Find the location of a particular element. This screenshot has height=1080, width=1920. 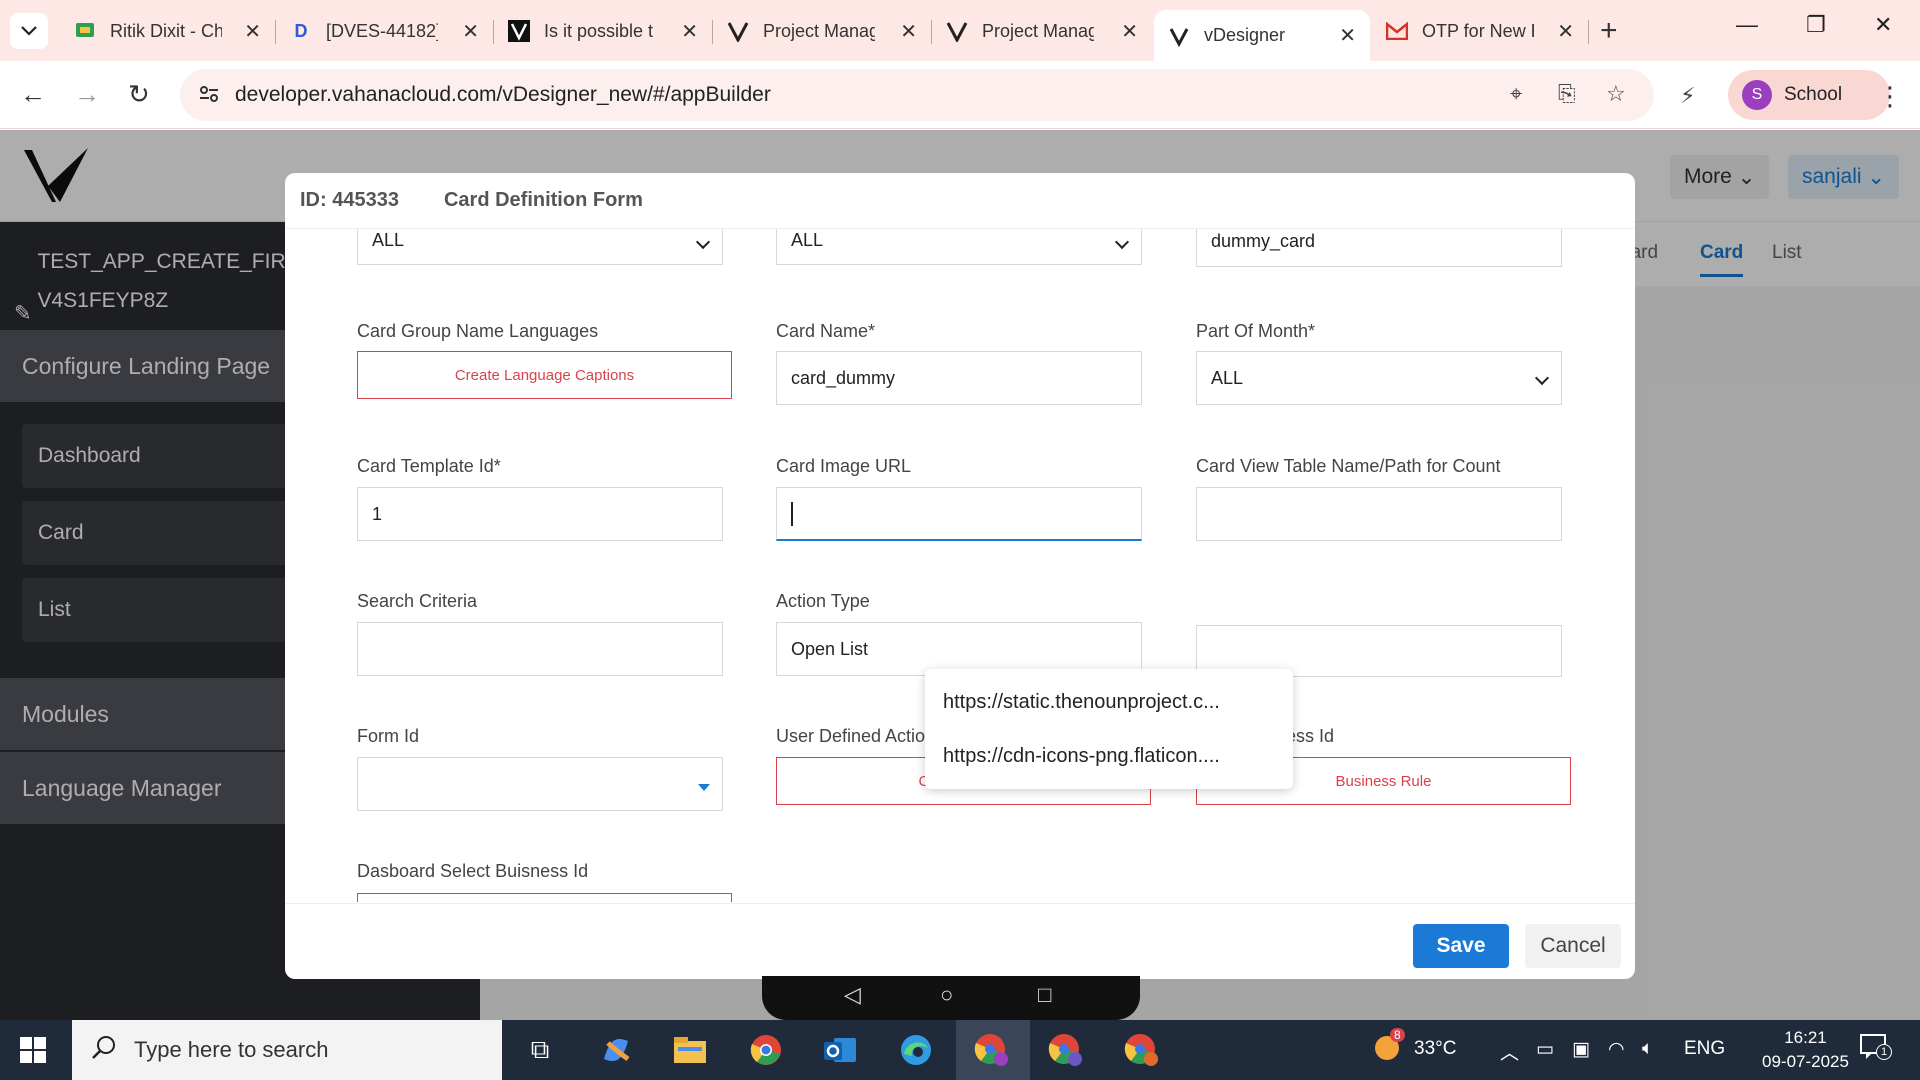

window-close-icon: ✕ is located at coordinates (1883, 25).